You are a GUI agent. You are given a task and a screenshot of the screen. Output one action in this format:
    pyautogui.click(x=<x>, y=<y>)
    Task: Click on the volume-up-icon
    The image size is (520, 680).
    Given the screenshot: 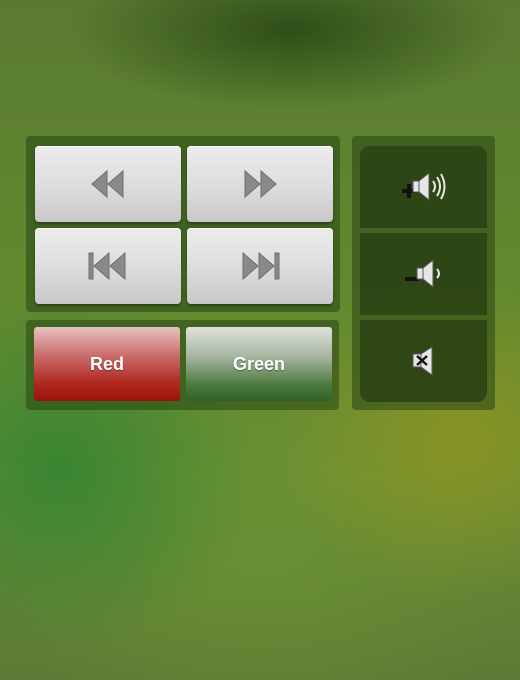 What is the action you would take?
    pyautogui.click(x=423, y=186)
    